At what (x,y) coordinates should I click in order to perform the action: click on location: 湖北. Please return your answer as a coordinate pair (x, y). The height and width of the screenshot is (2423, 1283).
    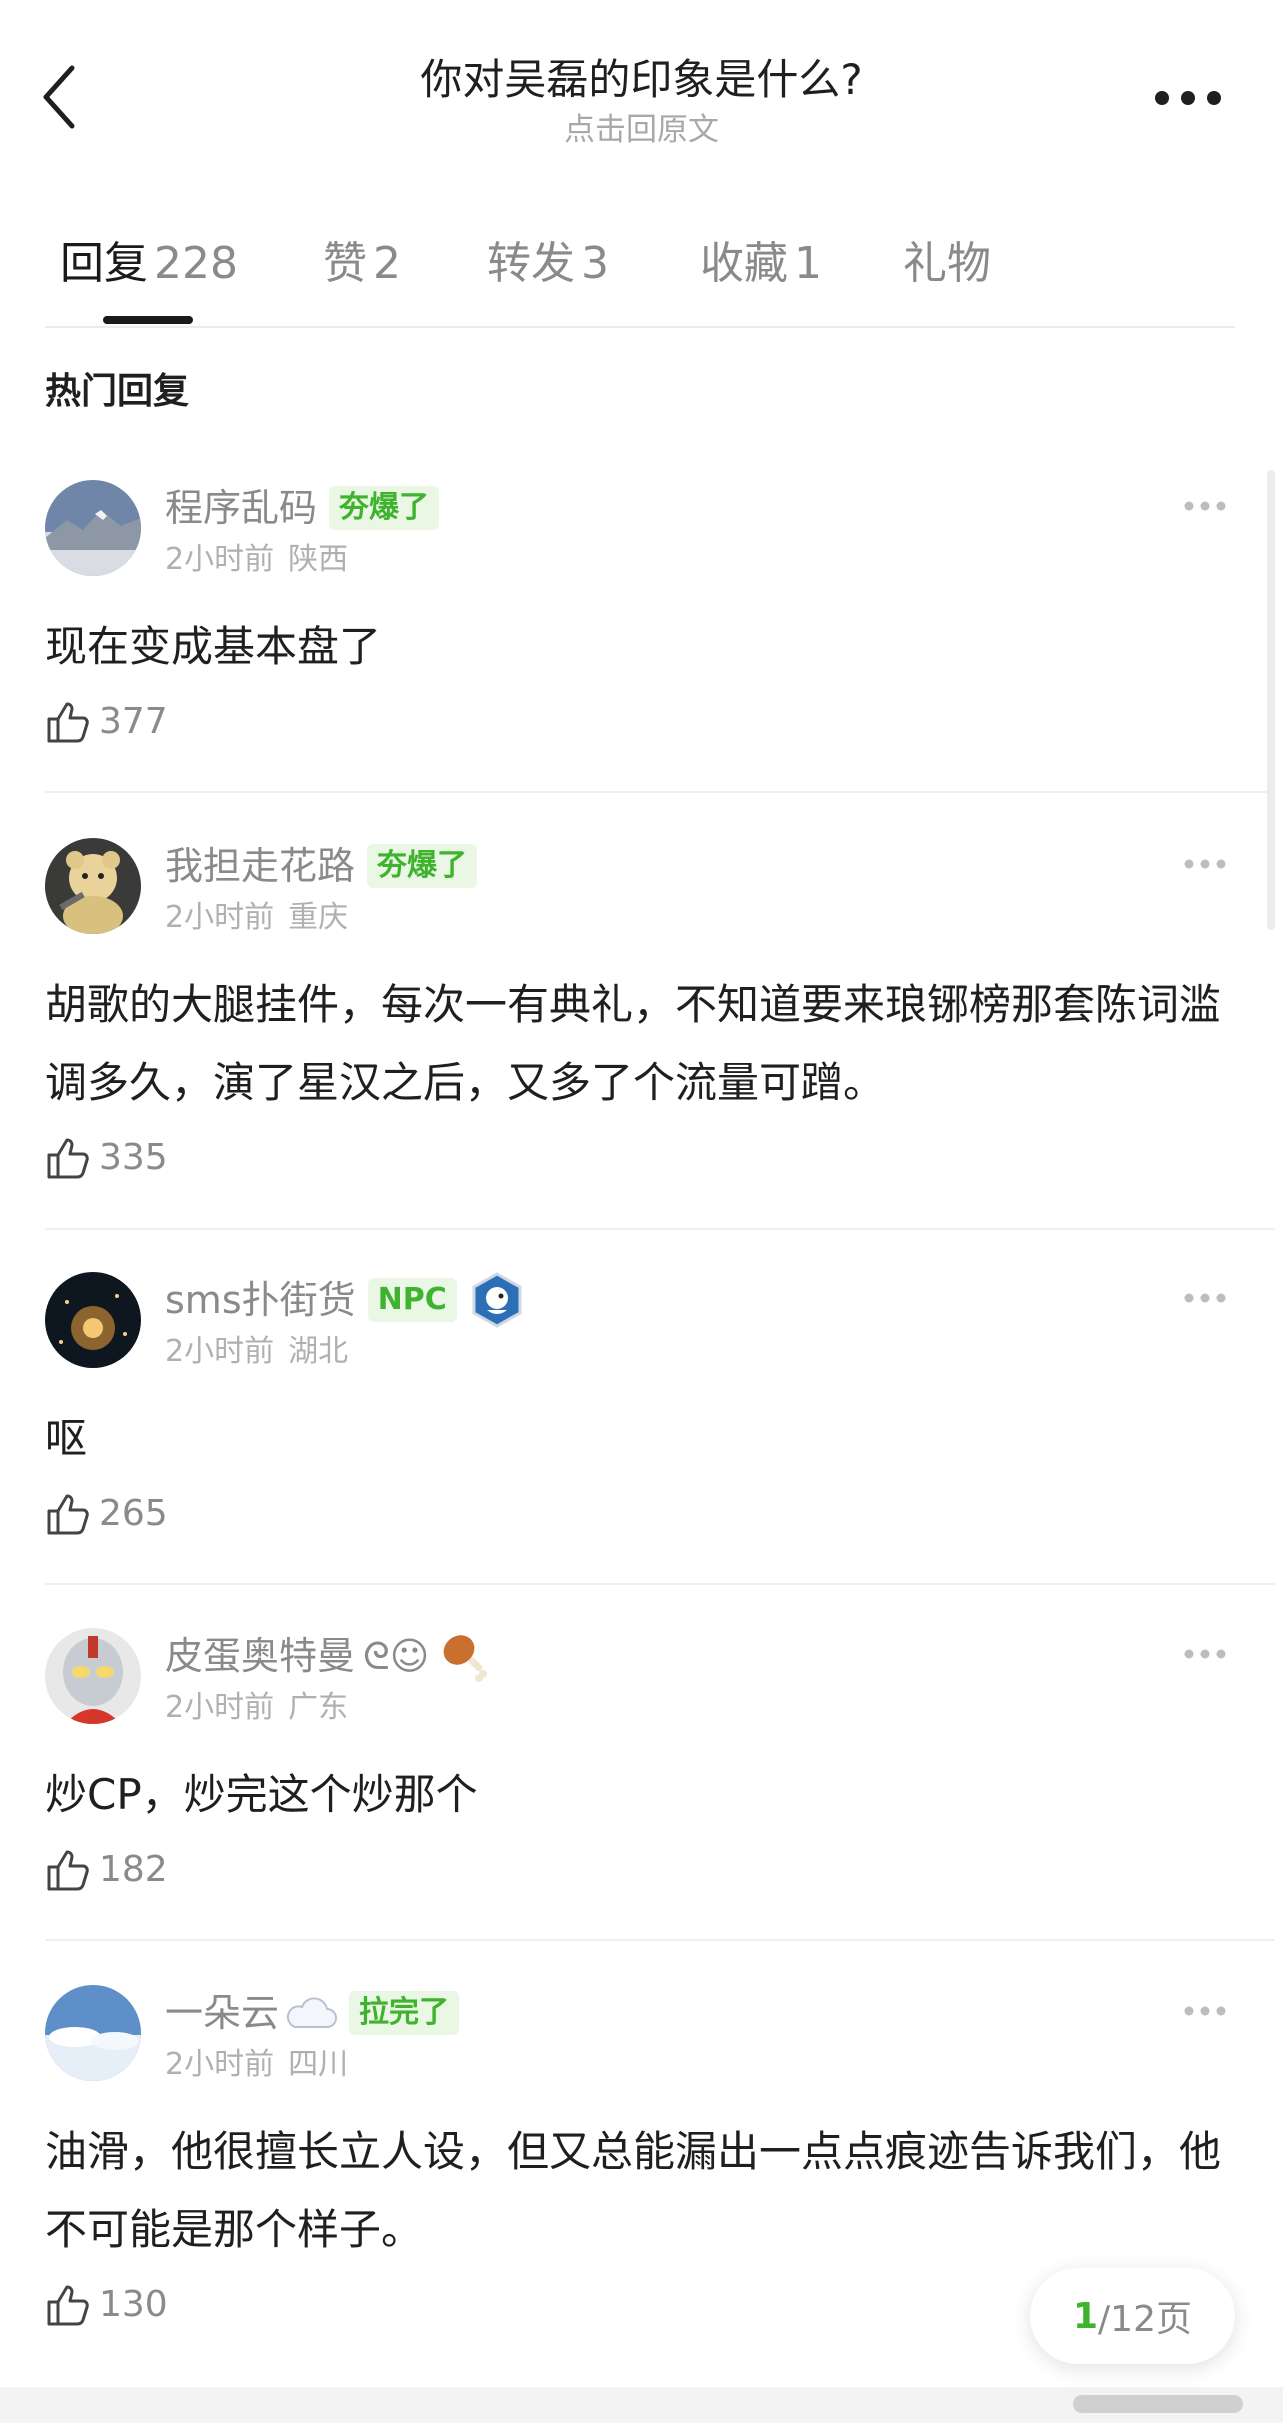
    Looking at the image, I should click on (318, 1351).